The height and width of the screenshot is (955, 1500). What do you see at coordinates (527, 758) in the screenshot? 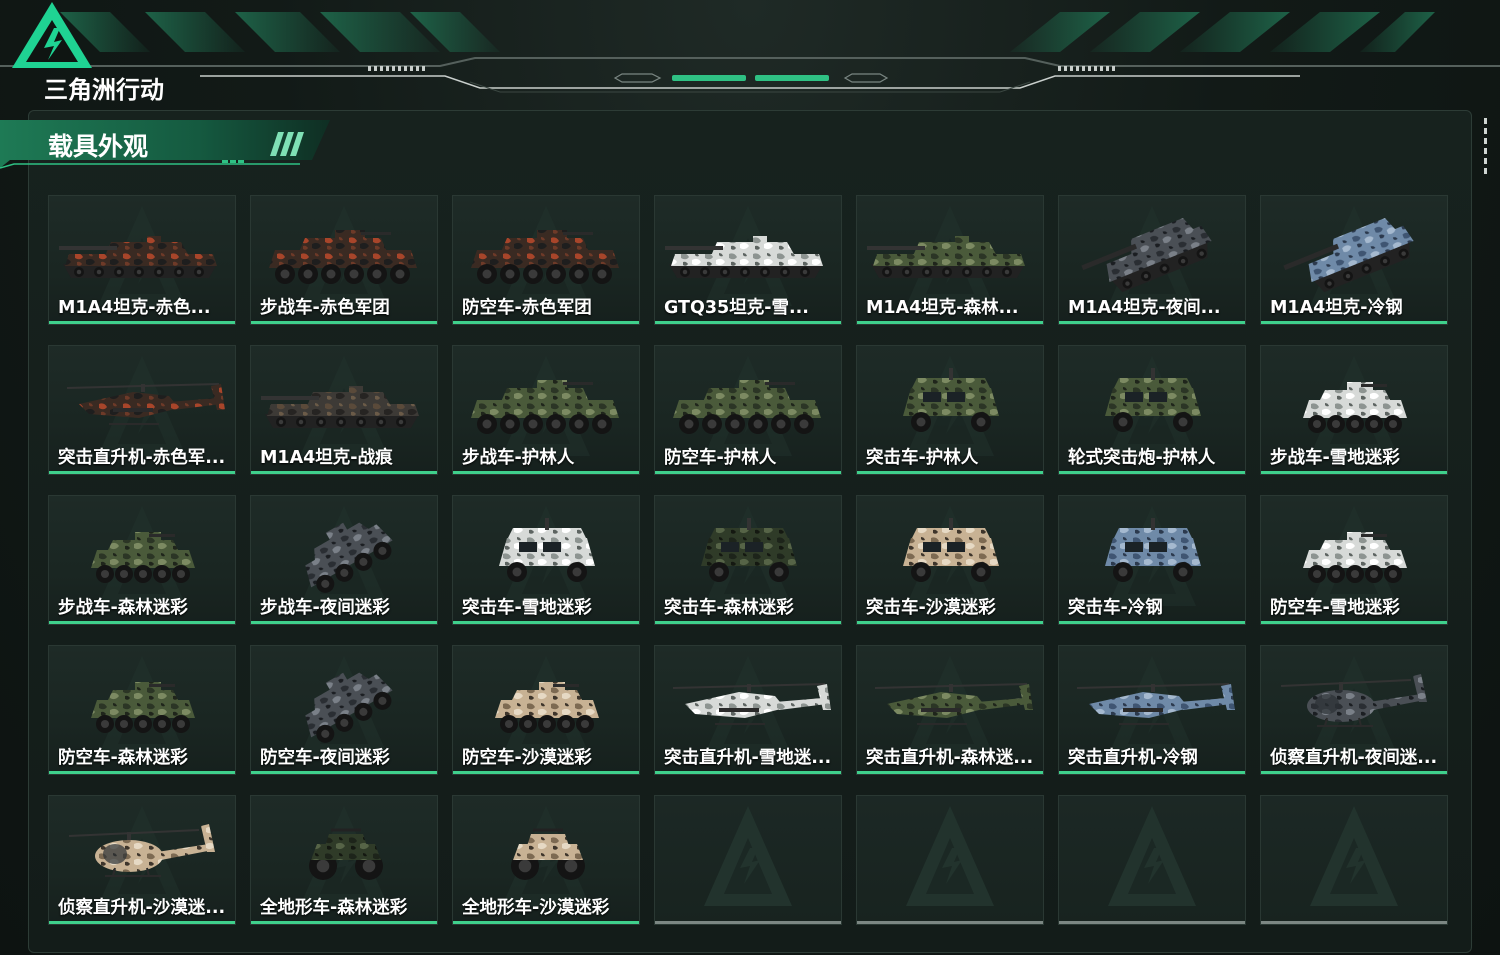
I see `vehicle-skin-label: 防空车-沙漠迷彩` at bounding box center [527, 758].